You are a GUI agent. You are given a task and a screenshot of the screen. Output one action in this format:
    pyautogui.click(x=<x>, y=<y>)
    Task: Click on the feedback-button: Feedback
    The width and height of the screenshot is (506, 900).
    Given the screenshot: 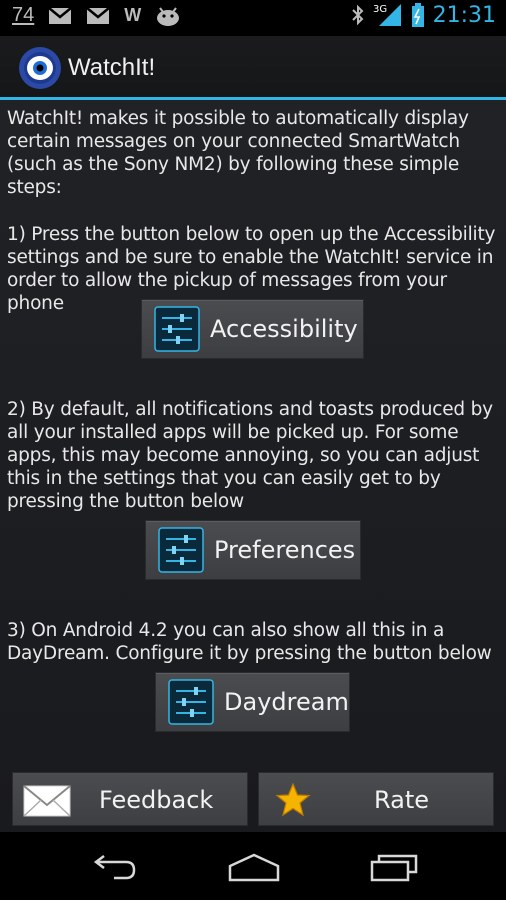 What is the action you would take?
    pyautogui.click(x=130, y=799)
    